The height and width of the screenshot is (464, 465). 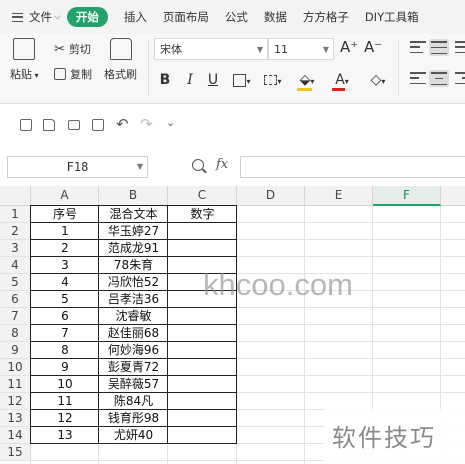 What do you see at coordinates (418, 47) in the screenshot?
I see `align-top-button` at bounding box center [418, 47].